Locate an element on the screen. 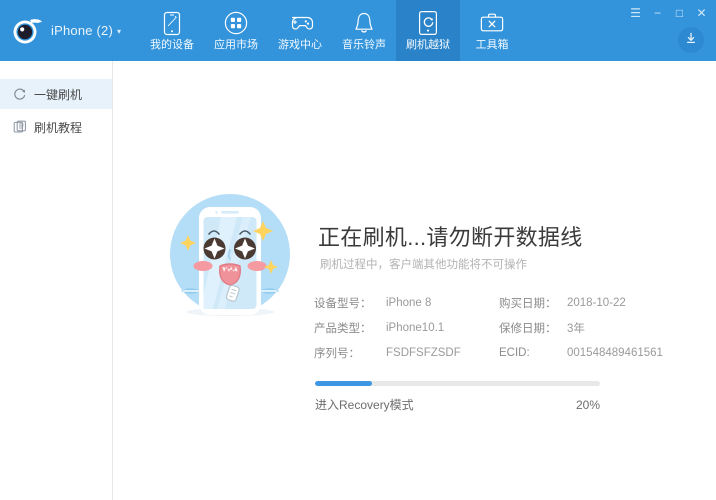 This screenshot has height=500, width=716. comet-eye-logo-icon is located at coordinates (27, 31).